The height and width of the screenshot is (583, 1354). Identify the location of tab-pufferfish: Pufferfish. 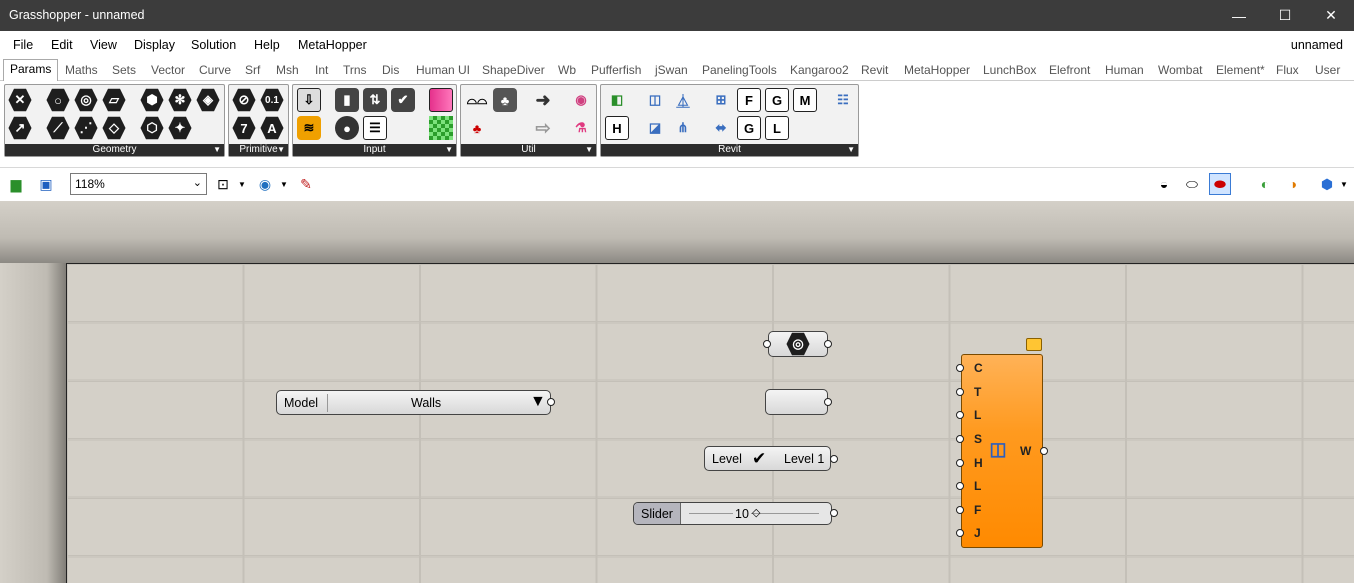
(616, 70).